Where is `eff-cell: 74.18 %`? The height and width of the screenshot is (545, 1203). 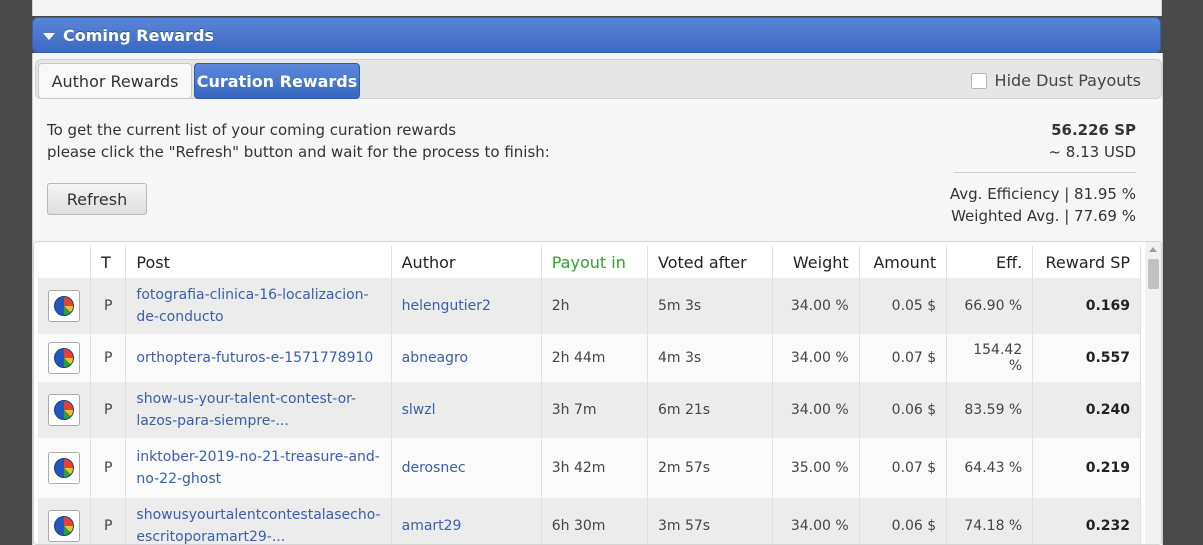 eff-cell: 74.18 % is located at coordinates (990, 521).